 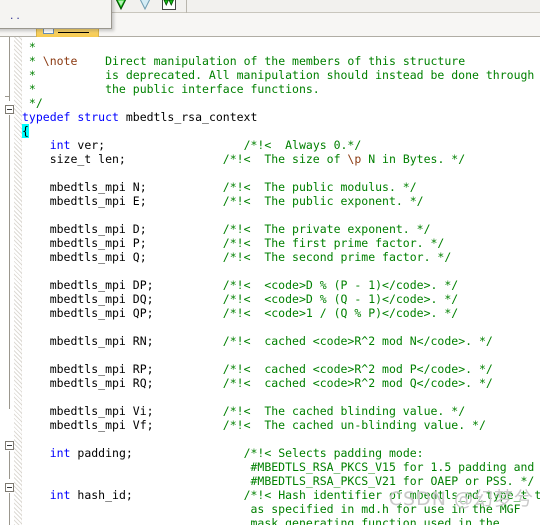 I want to click on code-line: as specified in md.h for use in the MGF, so click(x=271, y=509).